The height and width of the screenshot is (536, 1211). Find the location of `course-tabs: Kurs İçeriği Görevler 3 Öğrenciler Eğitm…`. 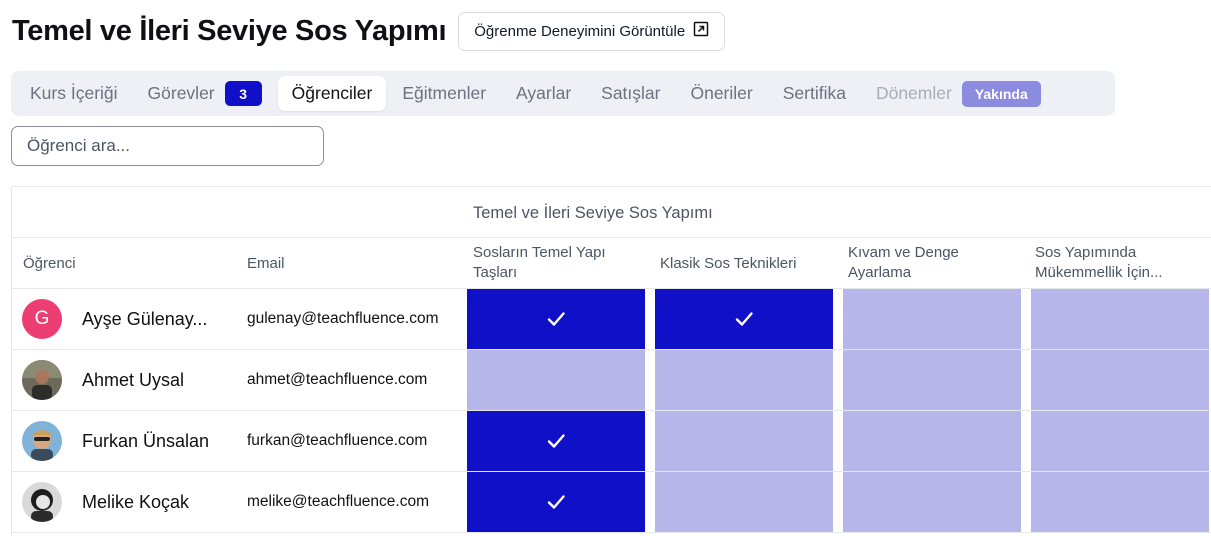

course-tabs: Kurs İçeriği Görevler 3 Öğrenciler Eğitm… is located at coordinates (563, 93).